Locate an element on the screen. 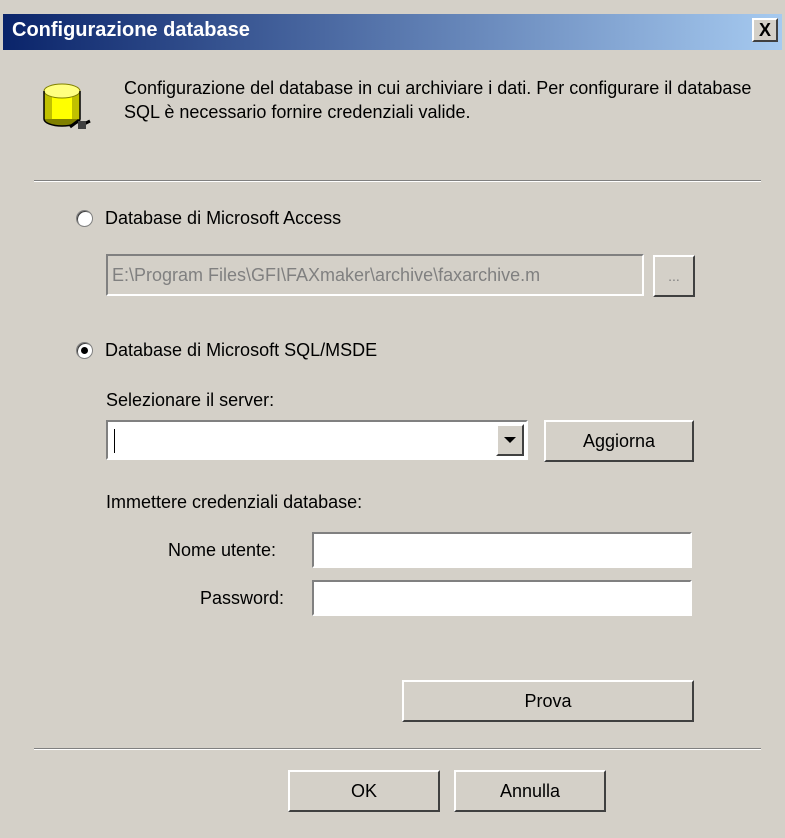 The width and height of the screenshot is (785, 838). username-label: Nome utente: is located at coordinates (222, 550).